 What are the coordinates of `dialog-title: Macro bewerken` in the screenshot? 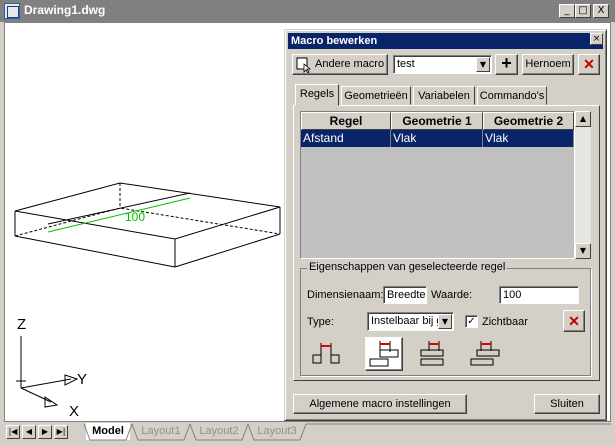 It's located at (445, 41).